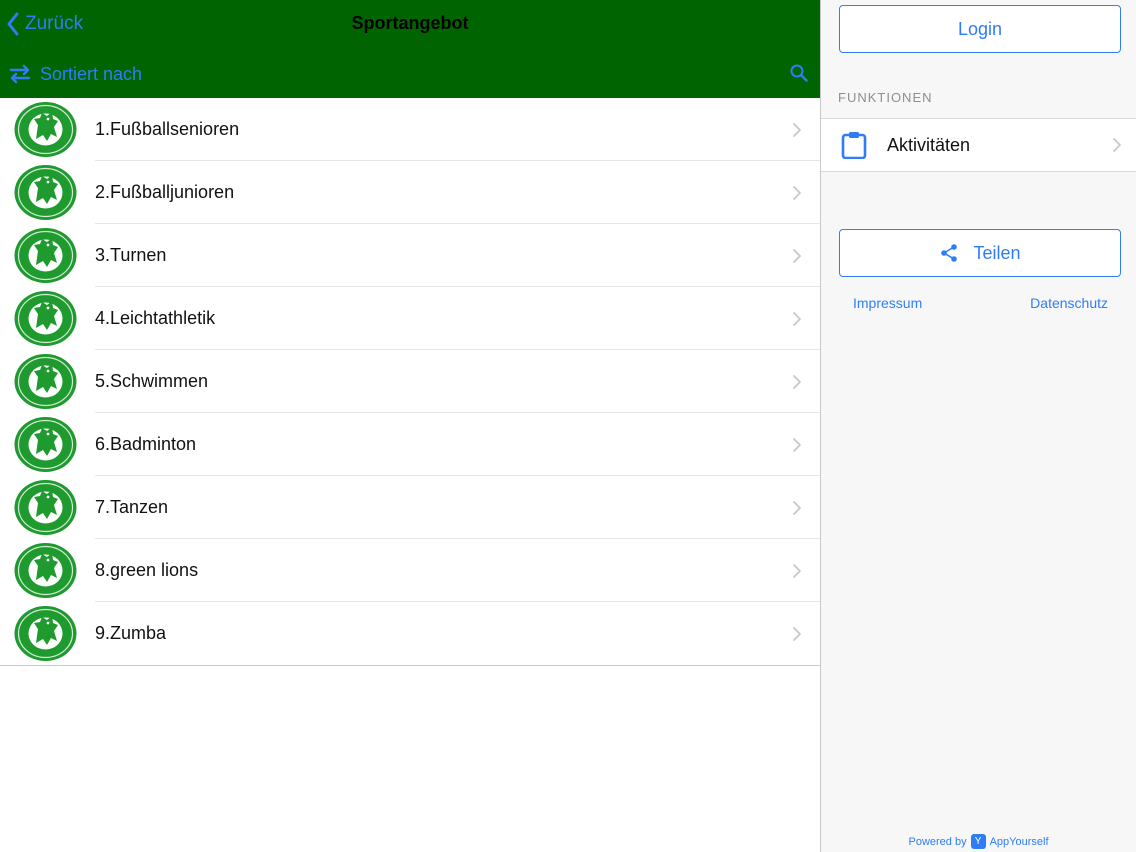  I want to click on list-item: 2.Fußballjunioren, so click(410, 192).